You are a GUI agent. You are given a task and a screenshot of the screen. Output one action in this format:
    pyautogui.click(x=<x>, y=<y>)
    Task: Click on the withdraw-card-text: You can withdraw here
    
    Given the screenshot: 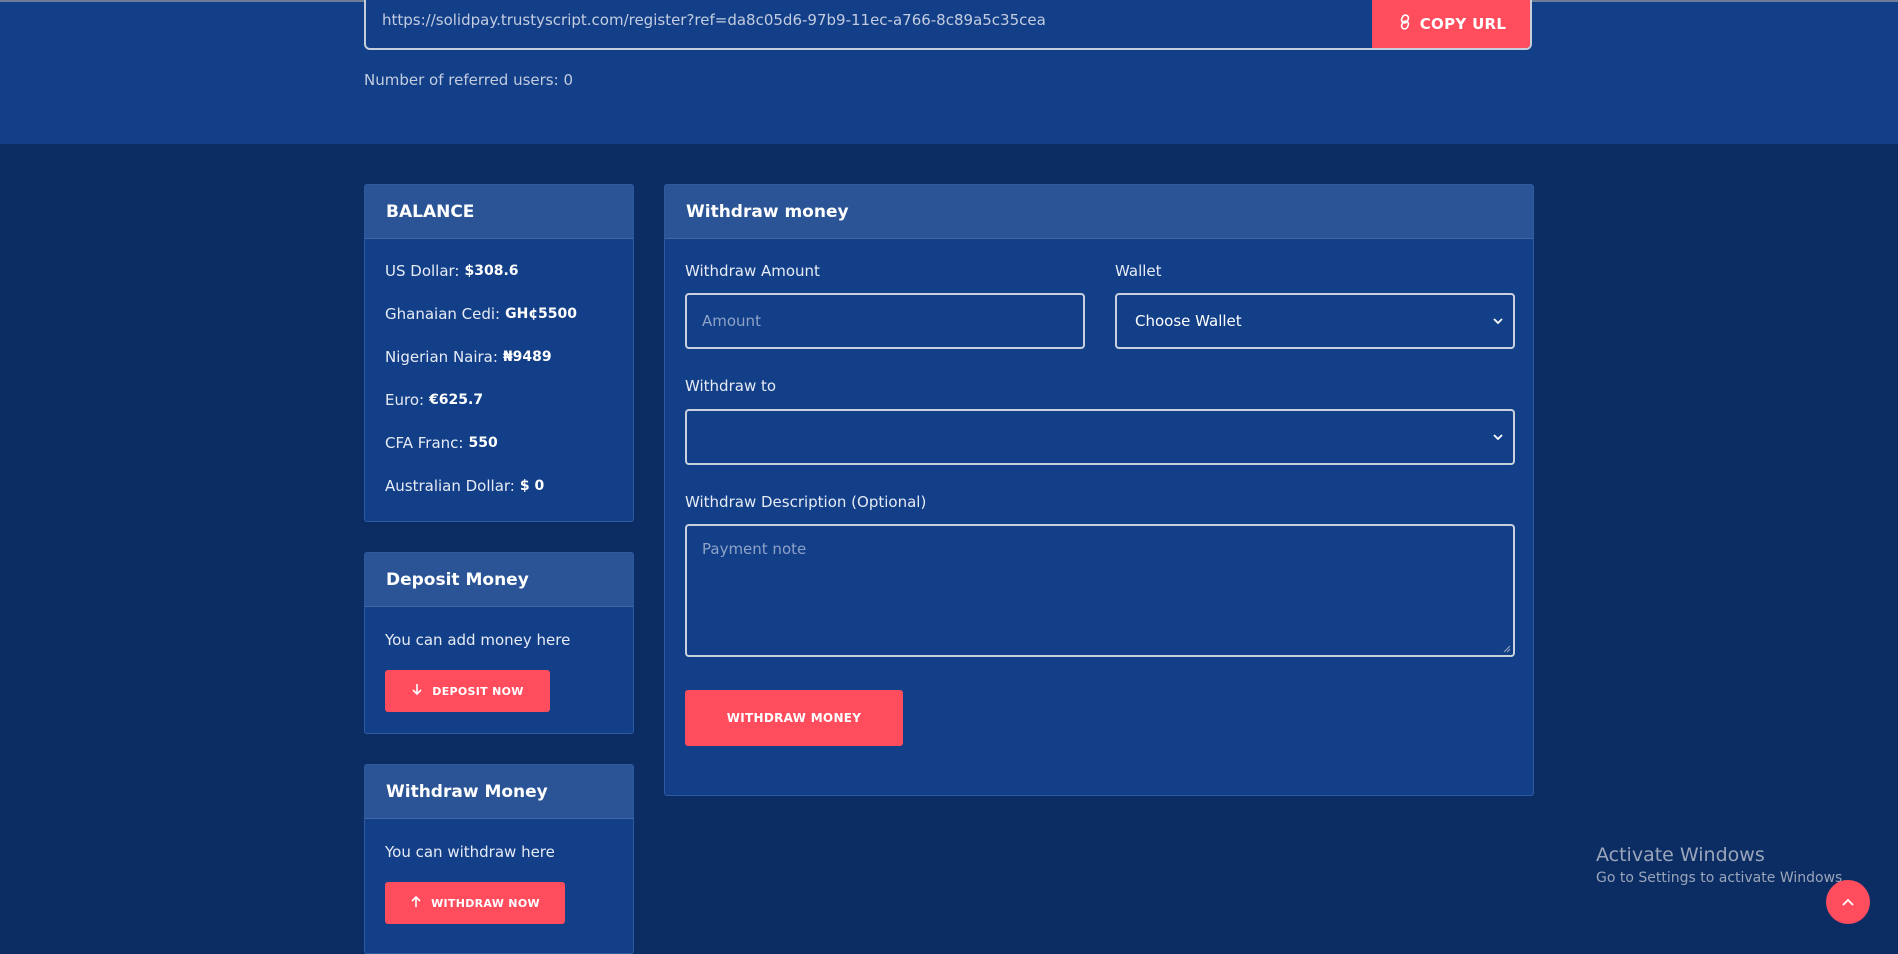 What is the action you would take?
    pyautogui.click(x=470, y=852)
    